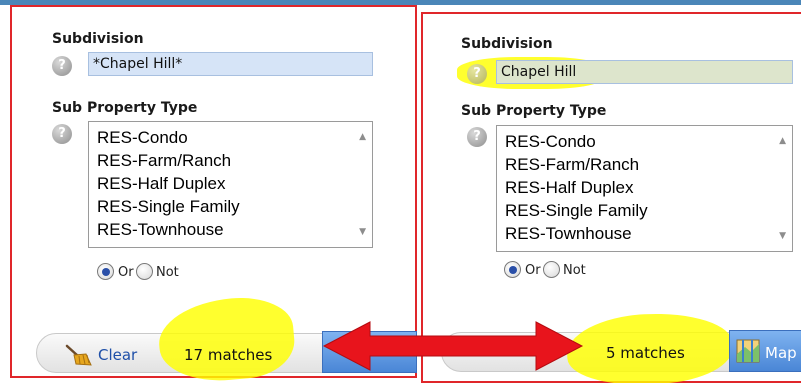 The height and width of the screenshot is (383, 801). I want to click on matches-count: 5 matches, so click(645, 353).